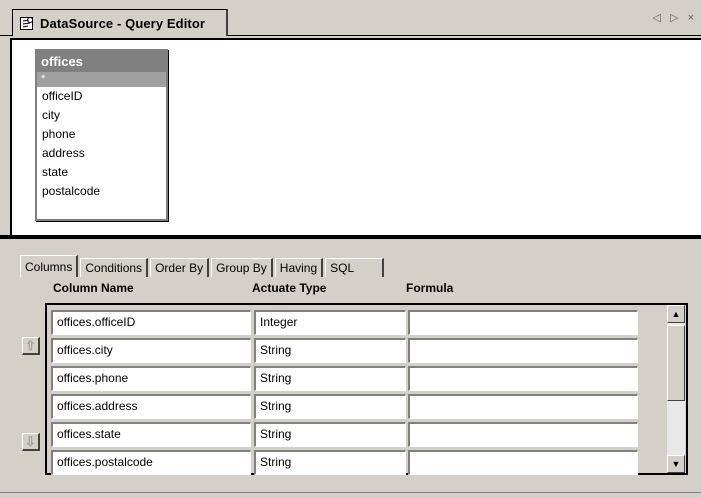  I want to click on column-name-cell: offices.address, so click(151, 406).